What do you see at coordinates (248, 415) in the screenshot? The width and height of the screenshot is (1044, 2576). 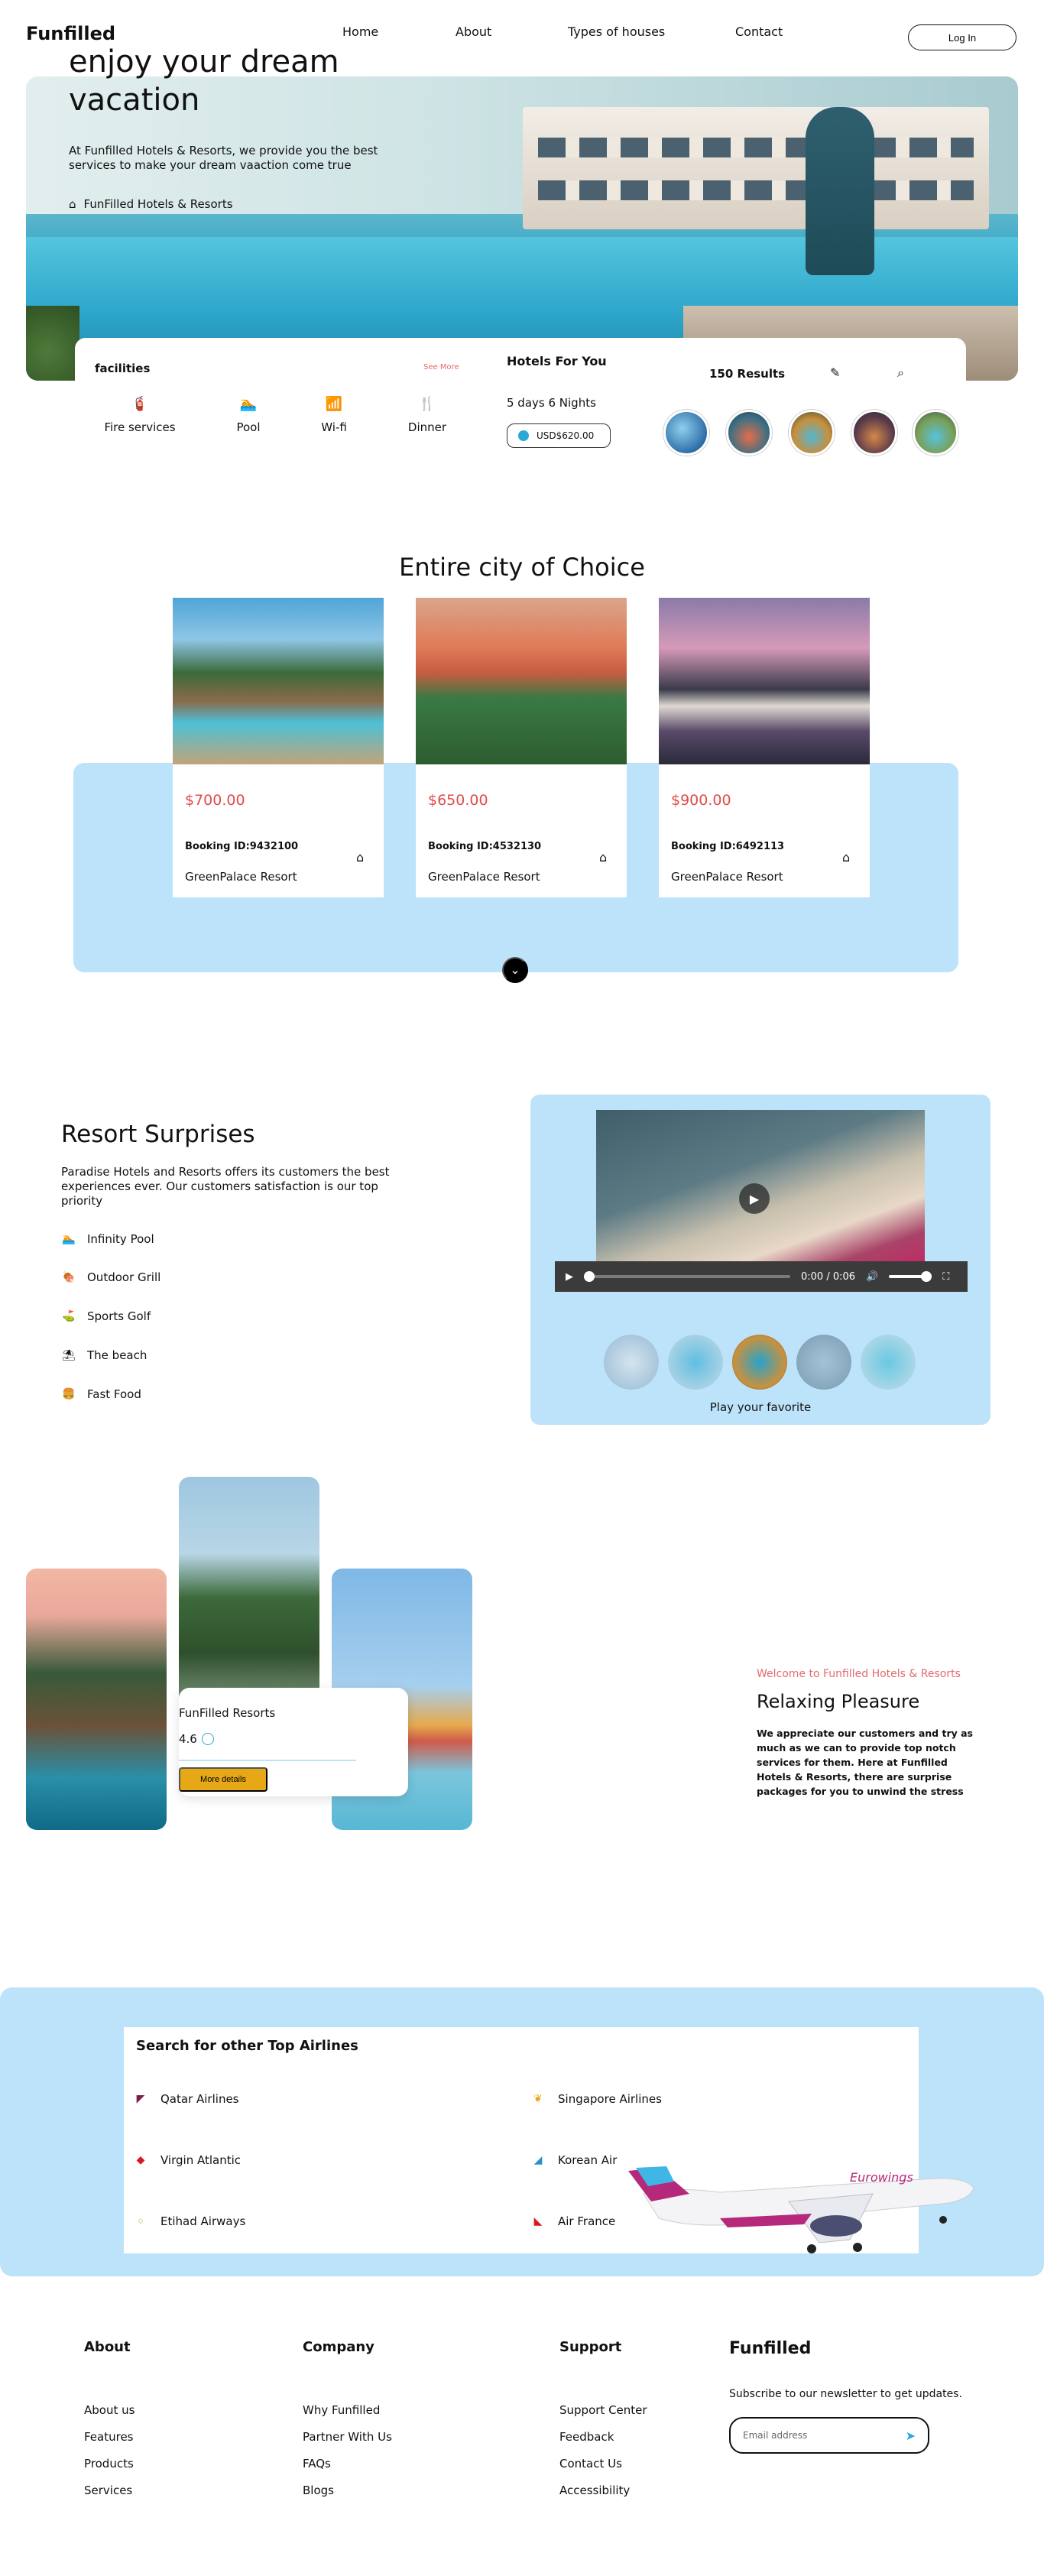 I see `facility-pool: 🏊 Pool` at bounding box center [248, 415].